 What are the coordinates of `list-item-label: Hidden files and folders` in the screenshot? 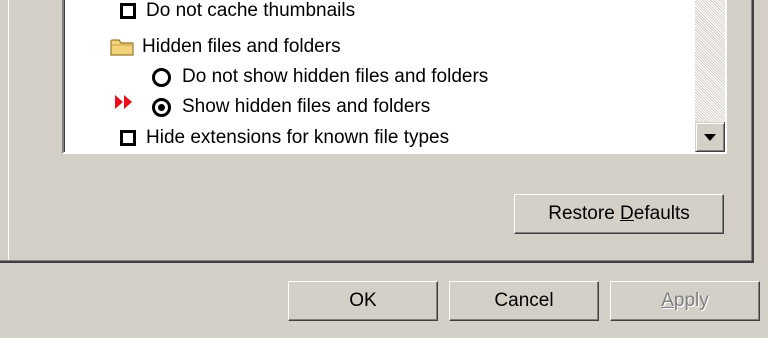 It's located at (241, 46).